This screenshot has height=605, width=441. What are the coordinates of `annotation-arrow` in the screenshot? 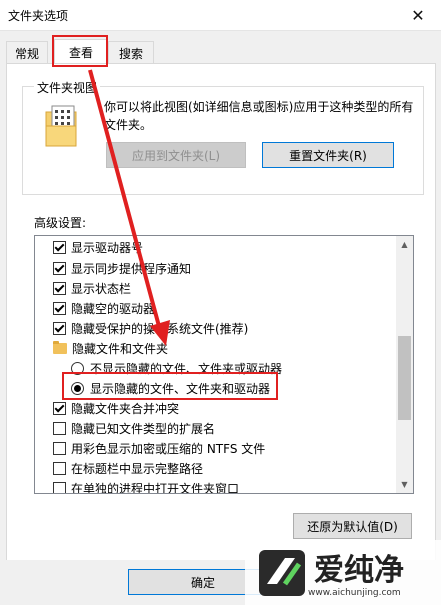 It's located at (129, 207).